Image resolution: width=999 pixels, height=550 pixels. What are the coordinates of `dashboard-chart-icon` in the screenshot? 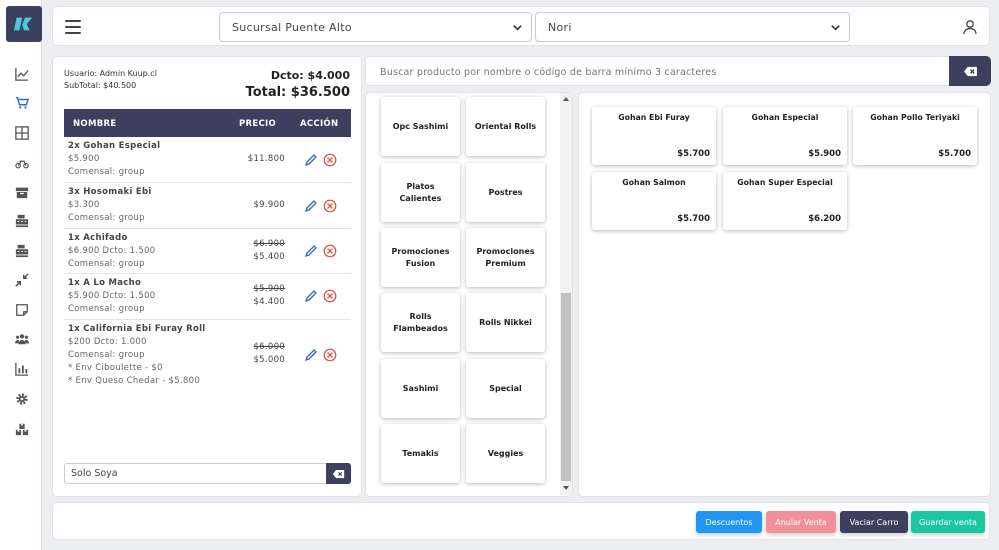 It's located at (22, 74).